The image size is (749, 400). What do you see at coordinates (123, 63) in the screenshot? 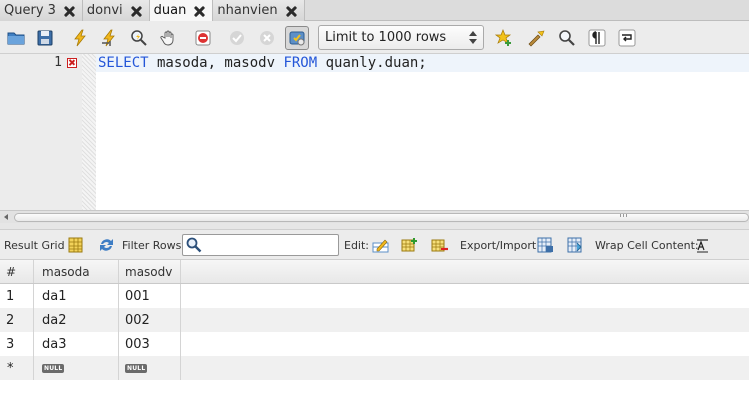
I see `sql-keyword: SELECT` at bounding box center [123, 63].